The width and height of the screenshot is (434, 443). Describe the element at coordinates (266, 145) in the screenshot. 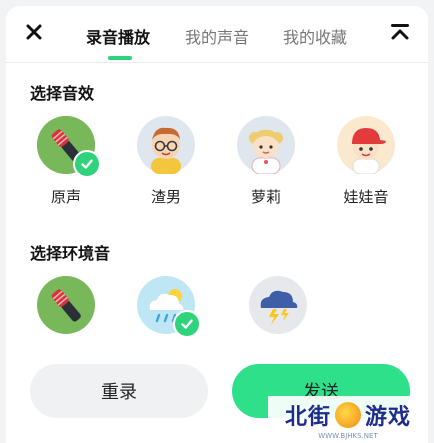

I see `girl-icon` at that location.